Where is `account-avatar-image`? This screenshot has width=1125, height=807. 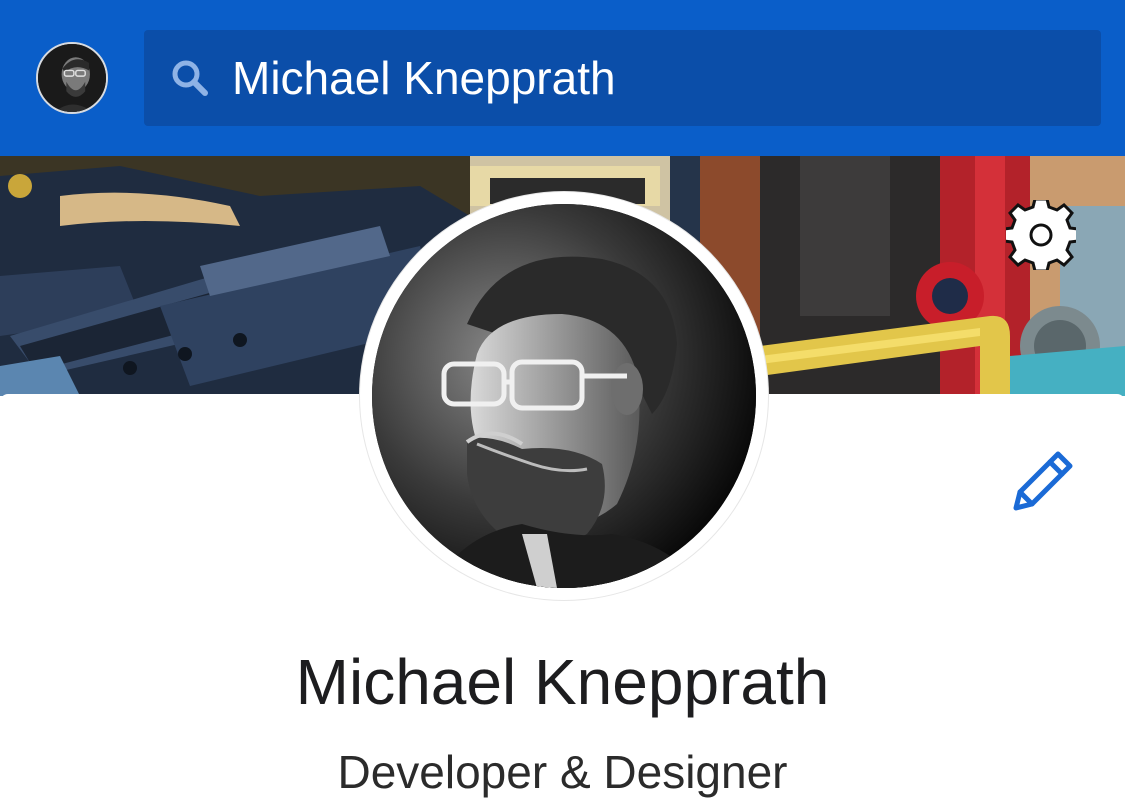
account-avatar-image is located at coordinates (72, 78).